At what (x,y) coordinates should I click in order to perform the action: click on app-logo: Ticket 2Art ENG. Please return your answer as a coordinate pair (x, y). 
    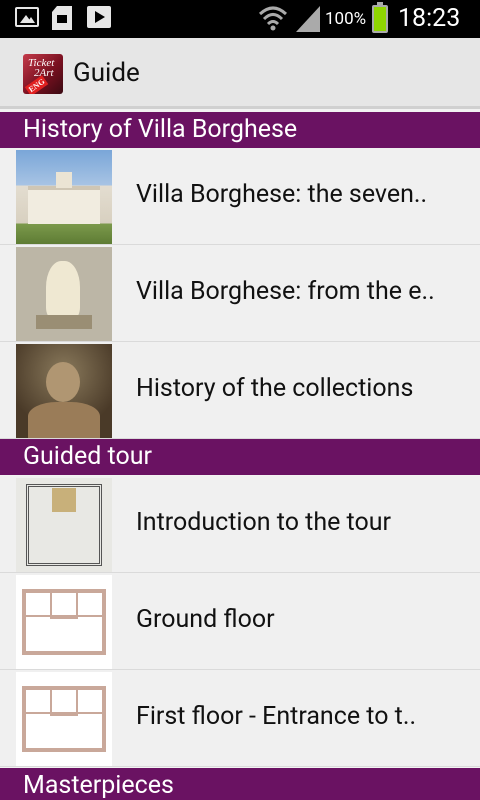
    Looking at the image, I should click on (43, 74).